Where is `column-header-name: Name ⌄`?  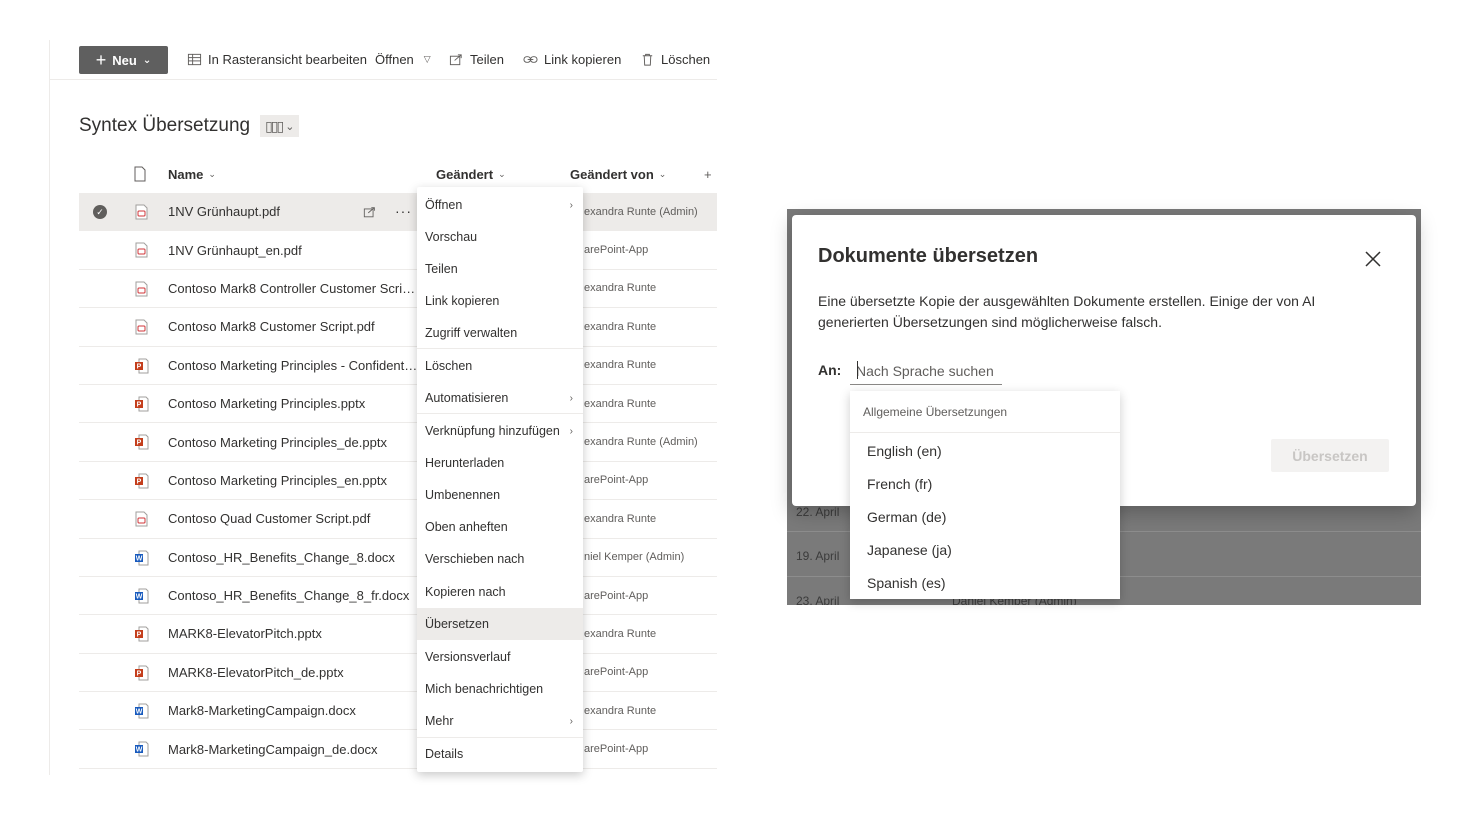
column-header-name: Name ⌄ is located at coordinates (192, 174).